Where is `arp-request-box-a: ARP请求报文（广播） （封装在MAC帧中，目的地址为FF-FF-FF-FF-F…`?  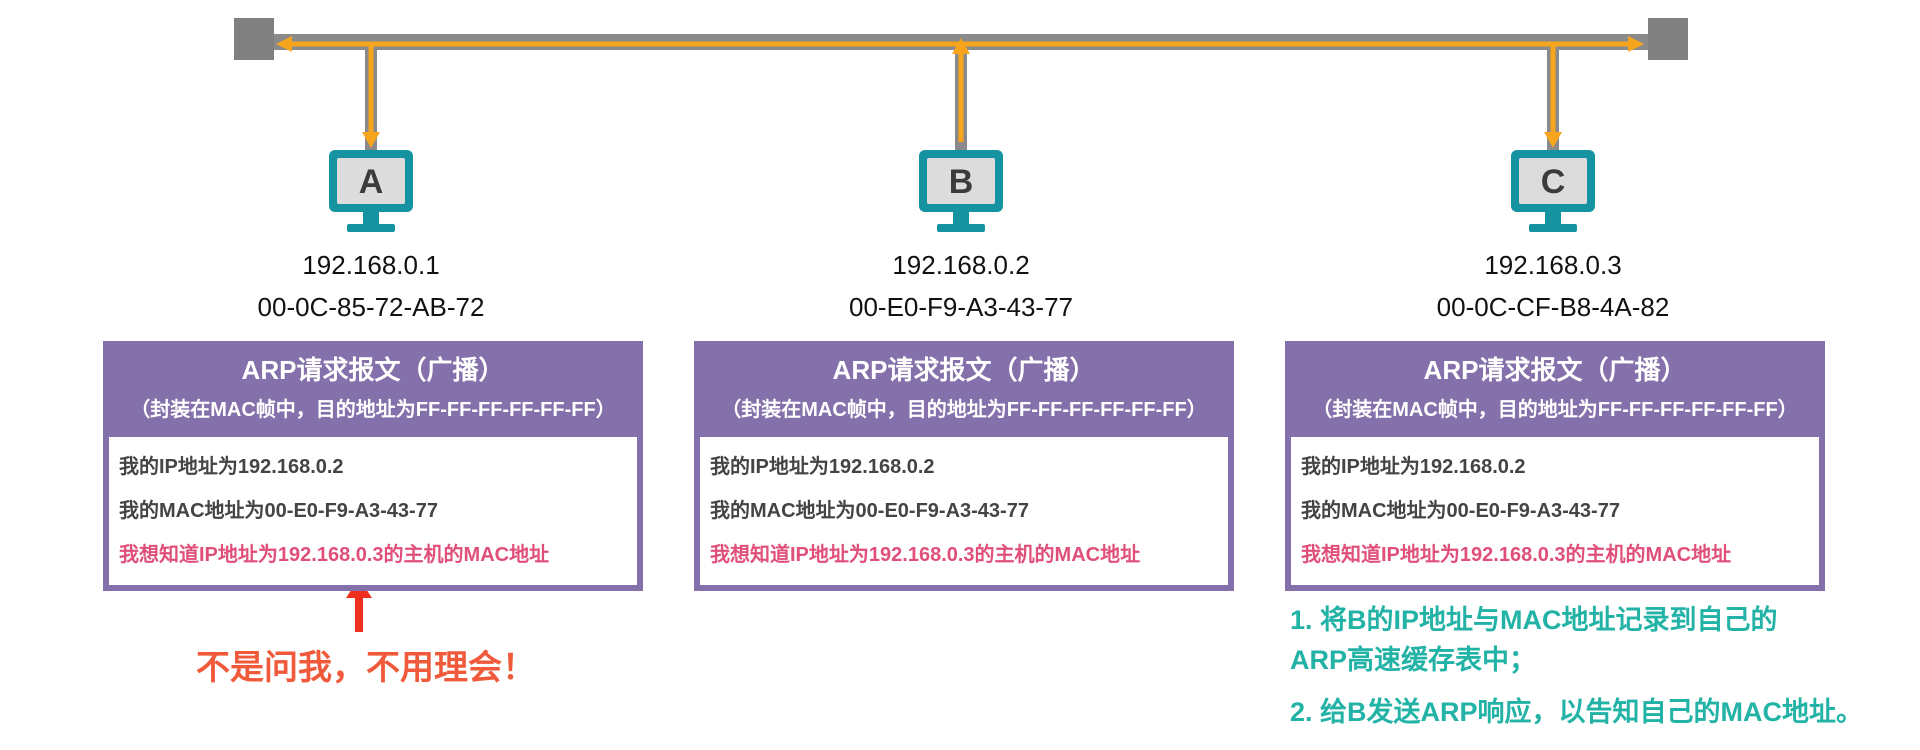
arp-request-box-a: ARP请求报文（广播） （封装在MAC帧中，目的地址为FF-FF-FF-FF-F… is located at coordinates (373, 466).